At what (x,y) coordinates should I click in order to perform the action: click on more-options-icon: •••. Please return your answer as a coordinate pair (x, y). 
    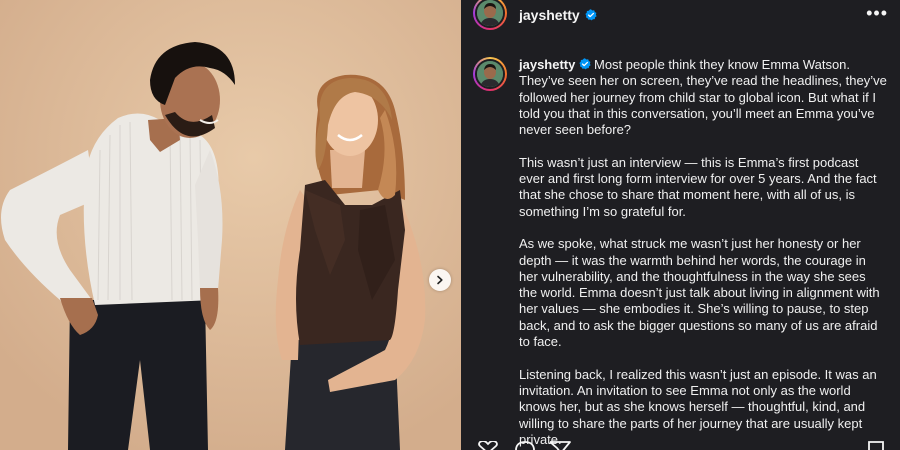
    Looking at the image, I should click on (877, 13).